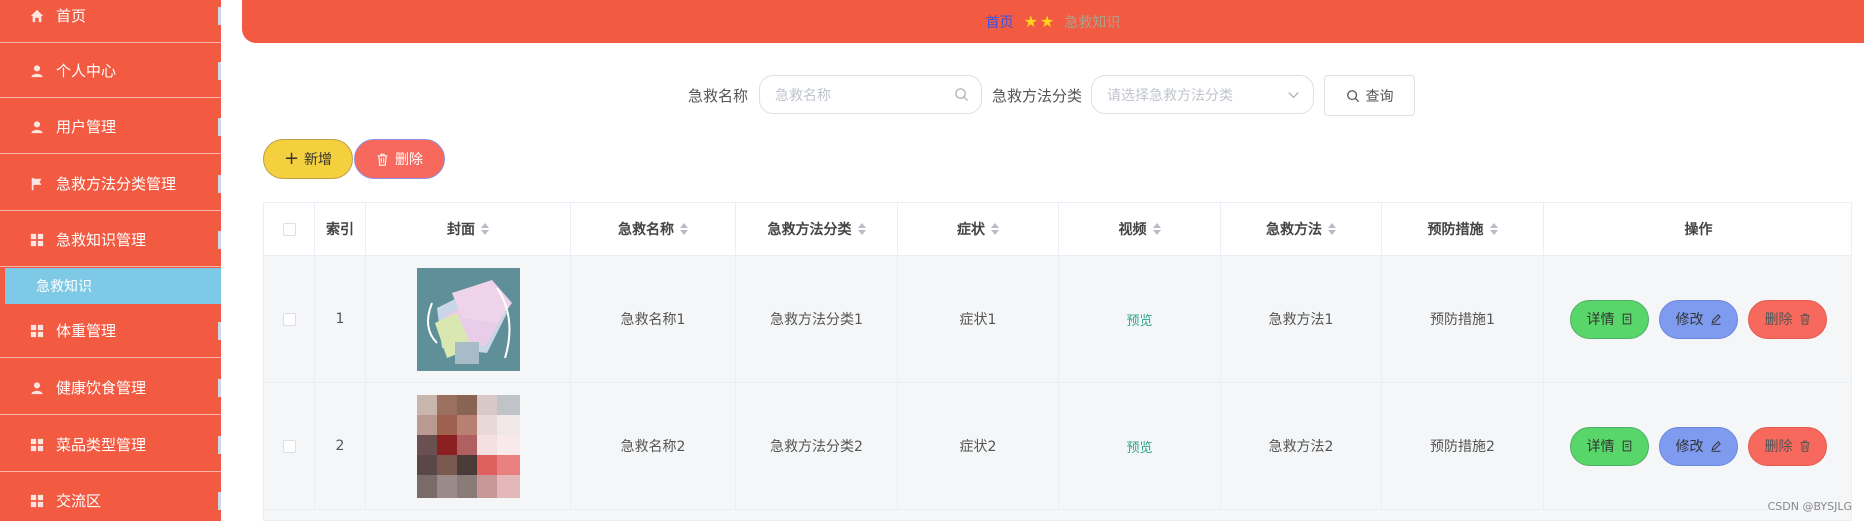  I want to click on symptom-cell: 症状2, so click(978, 446).